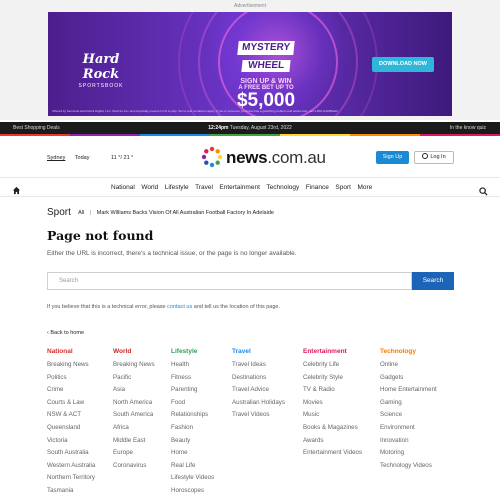 The width and height of the screenshot is (500, 500). I want to click on back-to-home-link: ‹ Back to home, so click(65, 333).